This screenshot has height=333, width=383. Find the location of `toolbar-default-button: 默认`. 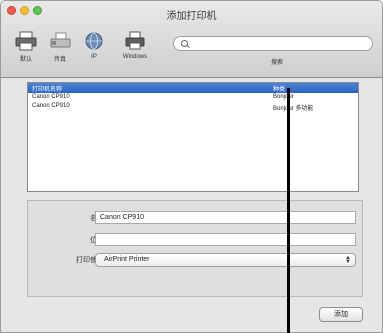

toolbar-default-button: 默认 is located at coordinates (26, 46).